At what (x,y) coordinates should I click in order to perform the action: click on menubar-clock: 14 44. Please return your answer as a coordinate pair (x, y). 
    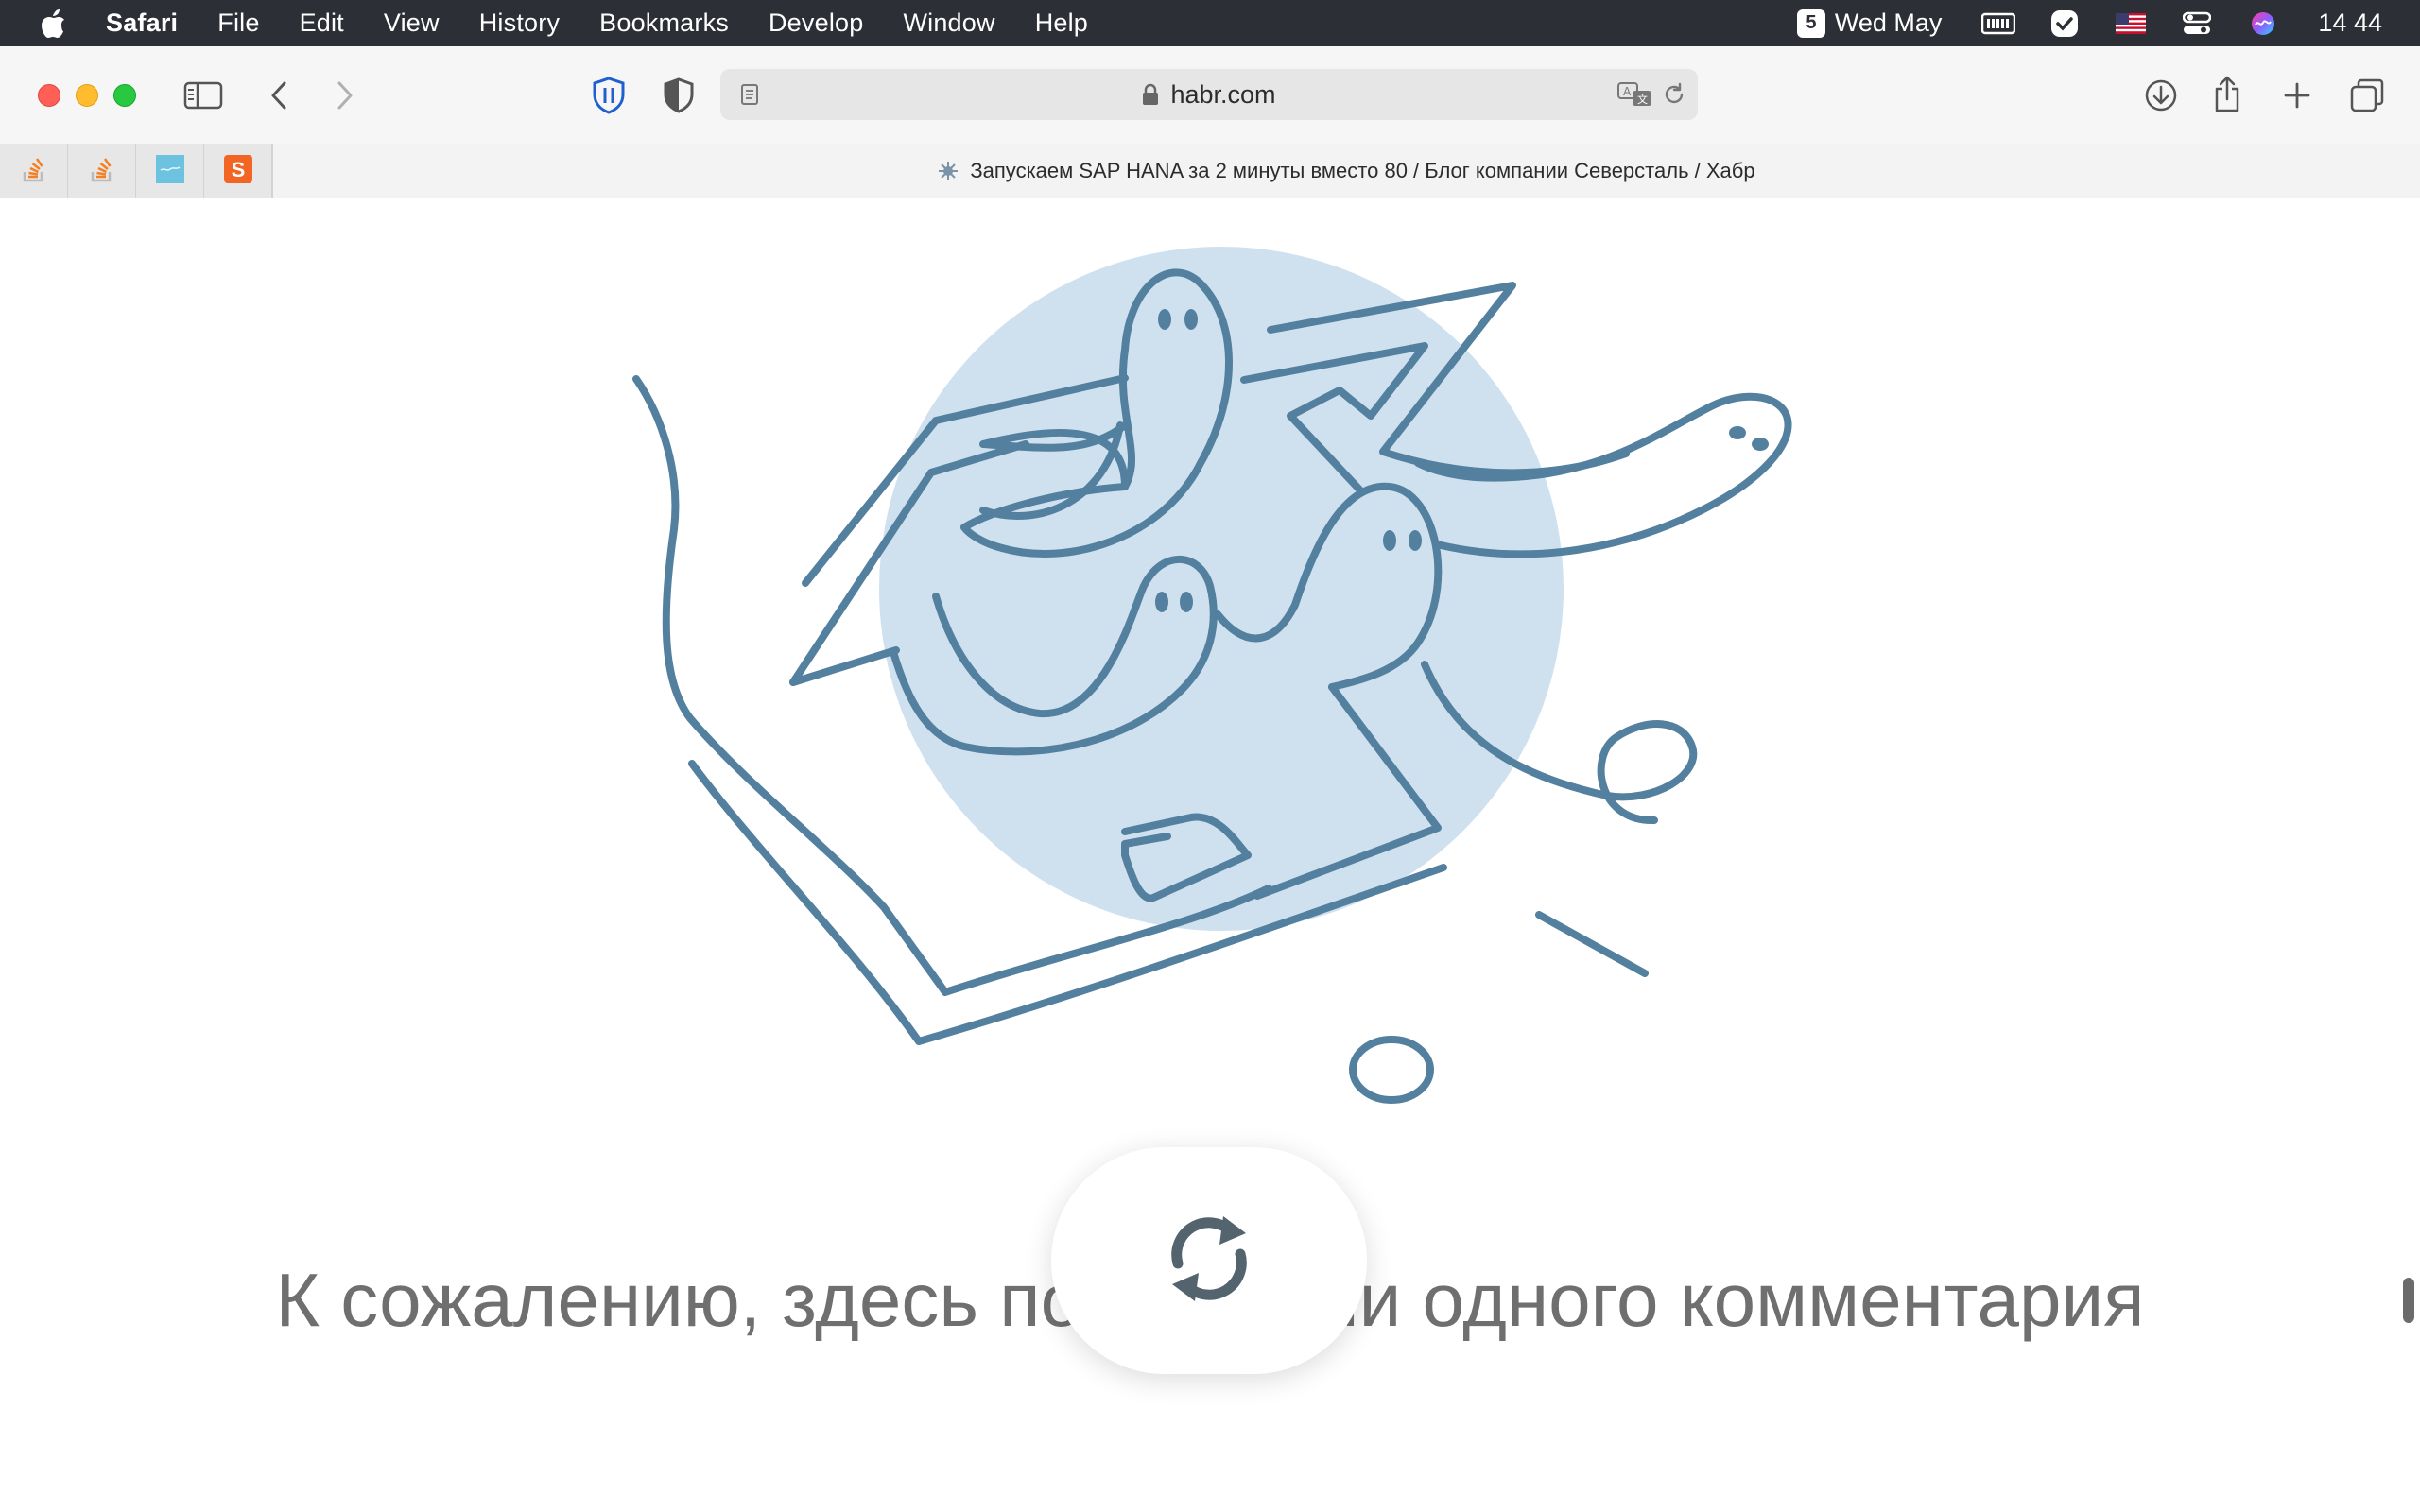
    Looking at the image, I should click on (2350, 23).